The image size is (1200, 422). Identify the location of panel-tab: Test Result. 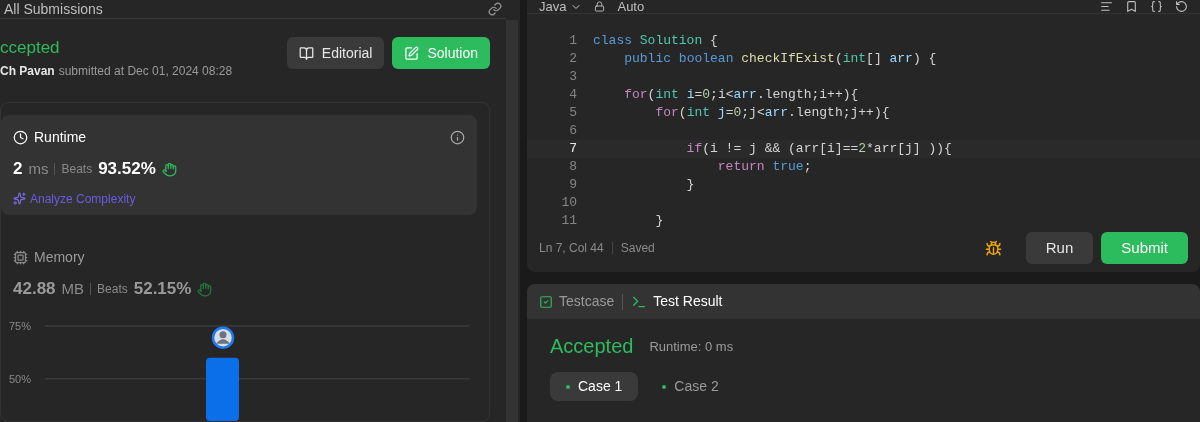
(677, 301).